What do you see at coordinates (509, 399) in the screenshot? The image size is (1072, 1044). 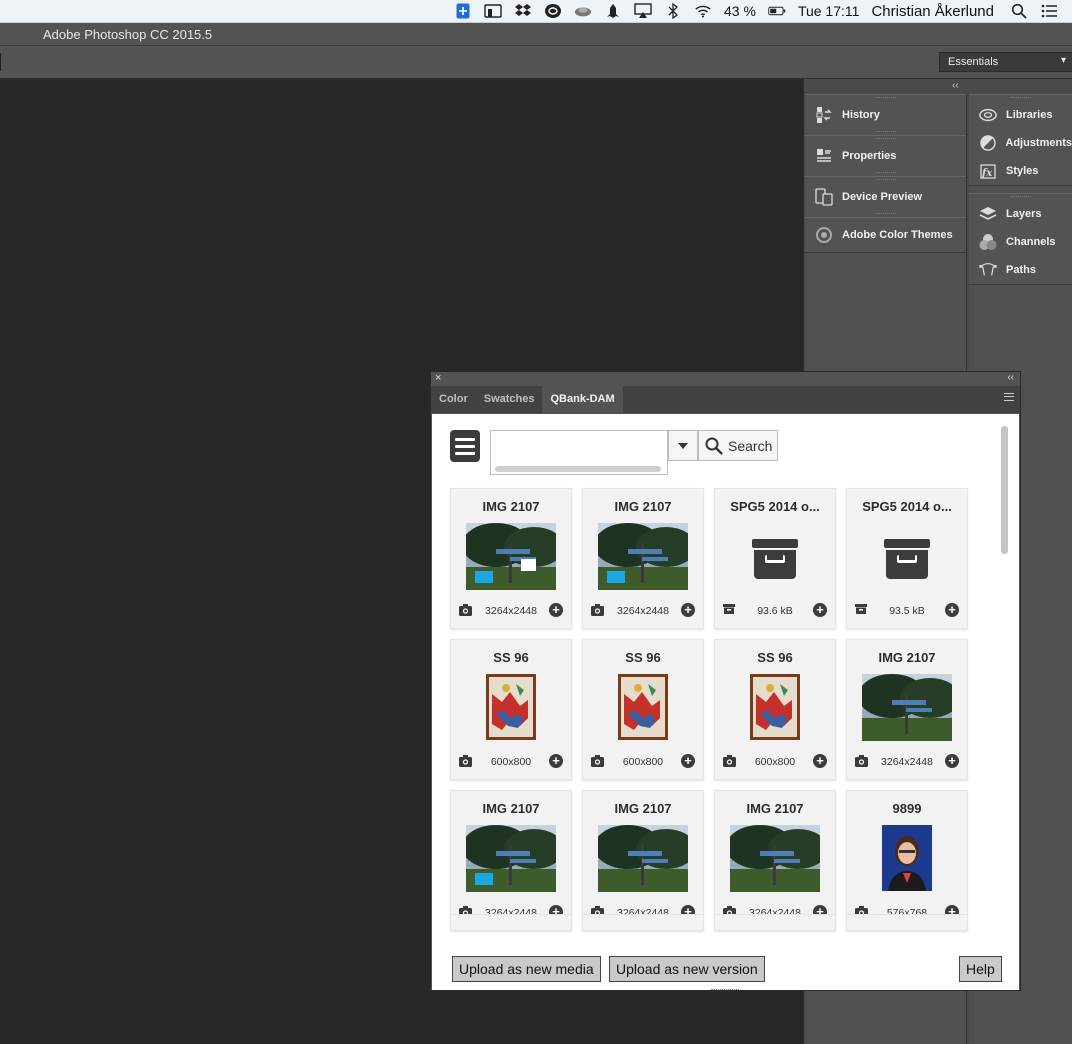 I see `tab-swatches: Swatches` at bounding box center [509, 399].